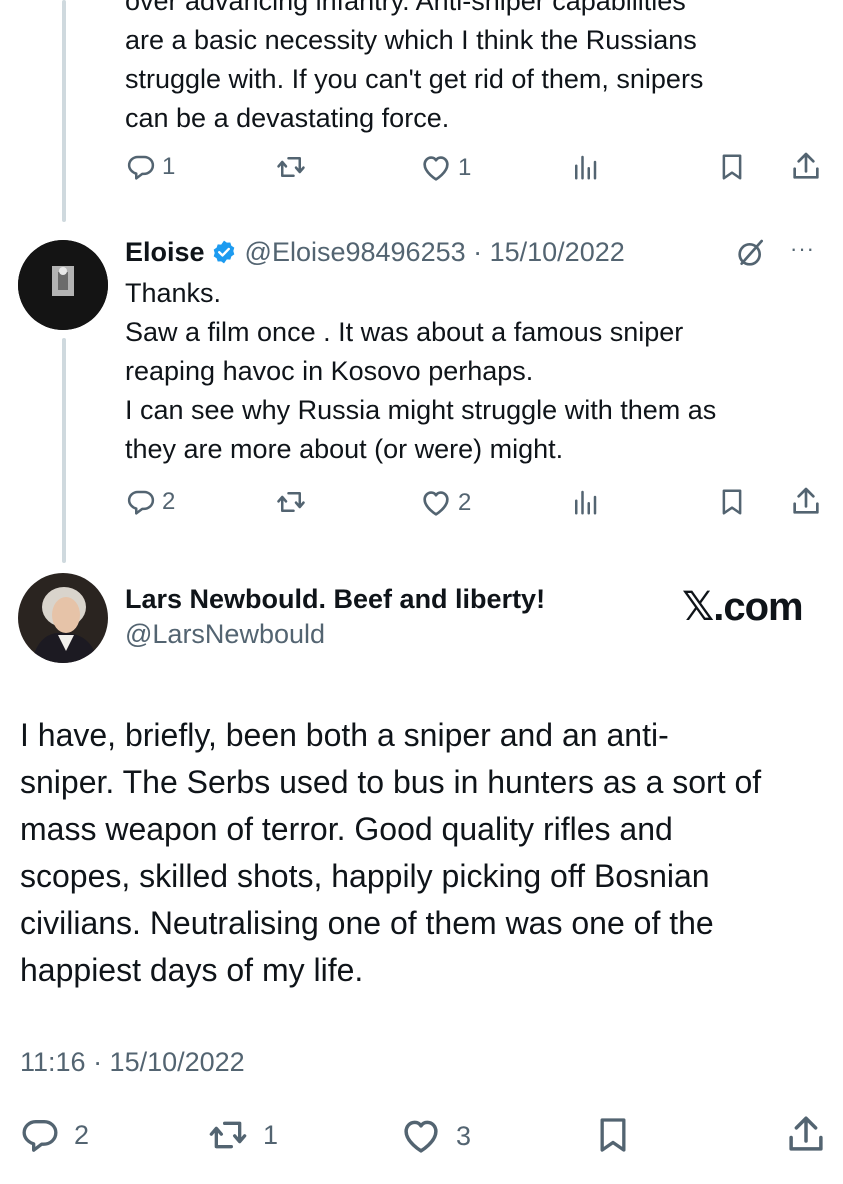 This screenshot has width=843, height=1184. What do you see at coordinates (132, 1062) in the screenshot?
I see `tweet-timestamp: 11:16 · 15/10/2022` at bounding box center [132, 1062].